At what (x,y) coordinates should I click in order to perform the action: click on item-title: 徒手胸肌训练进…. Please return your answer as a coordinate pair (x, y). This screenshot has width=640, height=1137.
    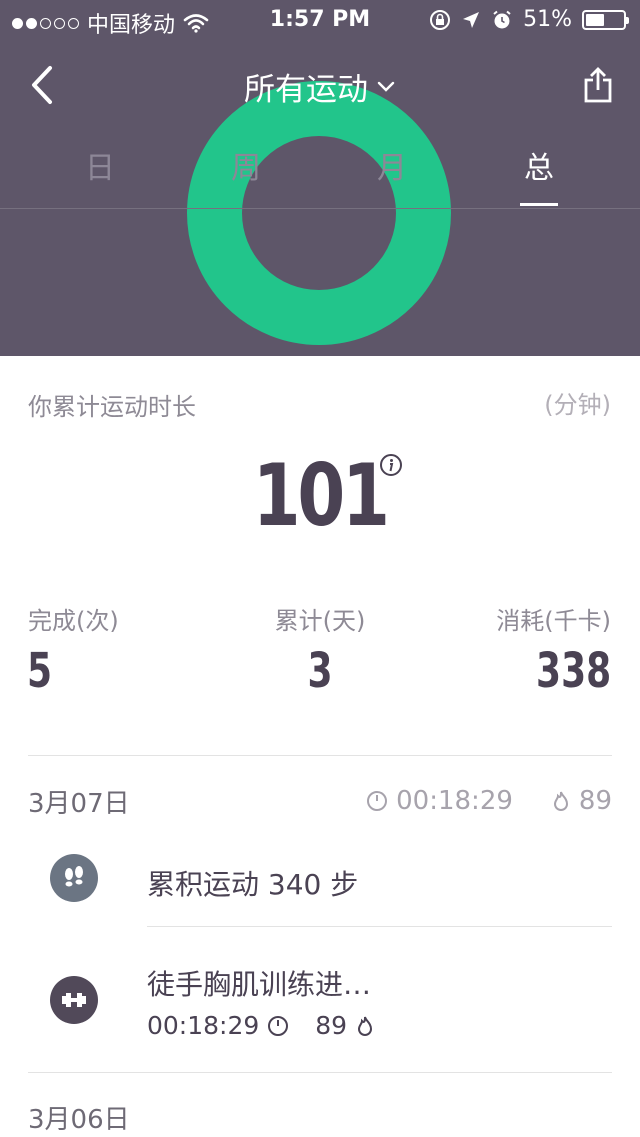
    Looking at the image, I should click on (259, 984).